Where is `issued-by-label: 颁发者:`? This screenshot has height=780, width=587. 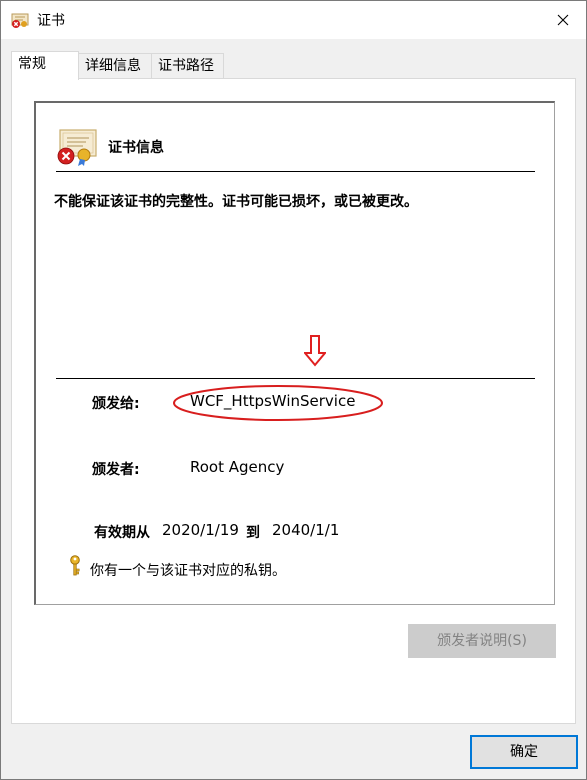 issued-by-label: 颁发者: is located at coordinates (116, 470).